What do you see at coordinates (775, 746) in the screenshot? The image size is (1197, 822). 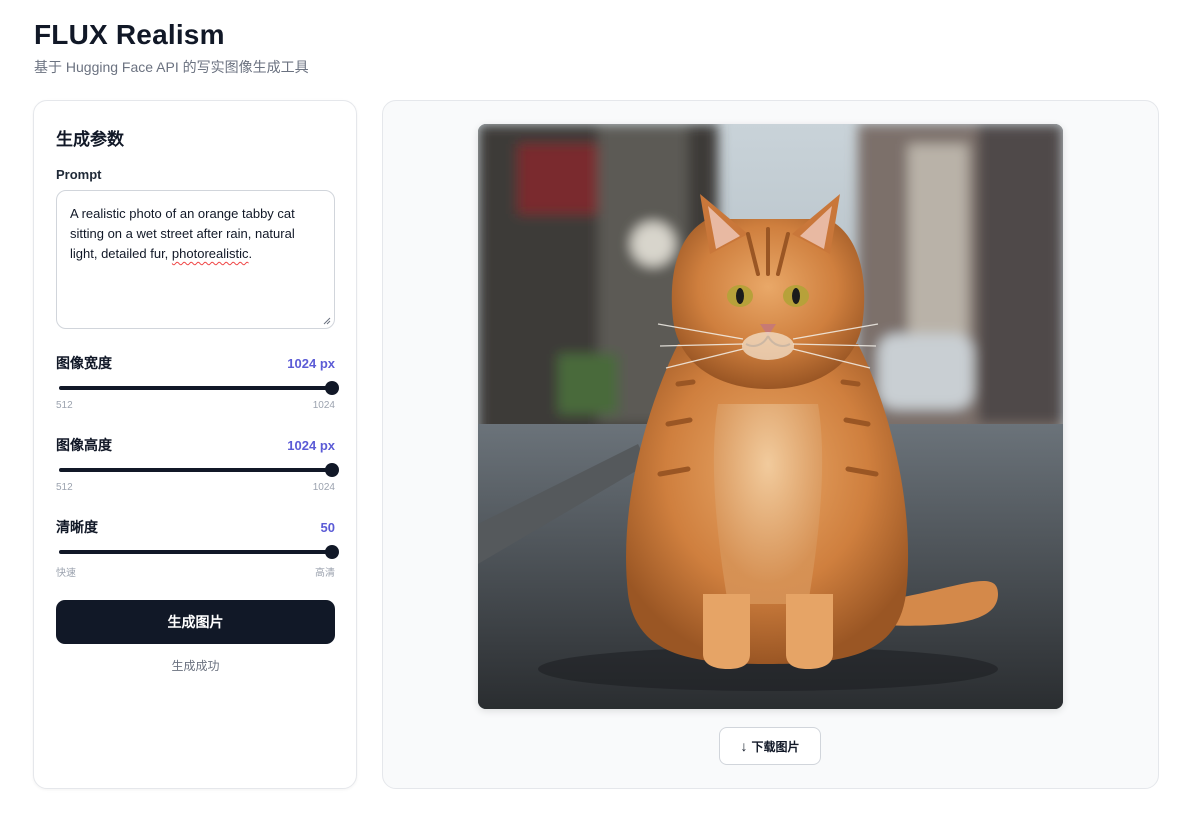 I see `download-label: 下载图片` at bounding box center [775, 746].